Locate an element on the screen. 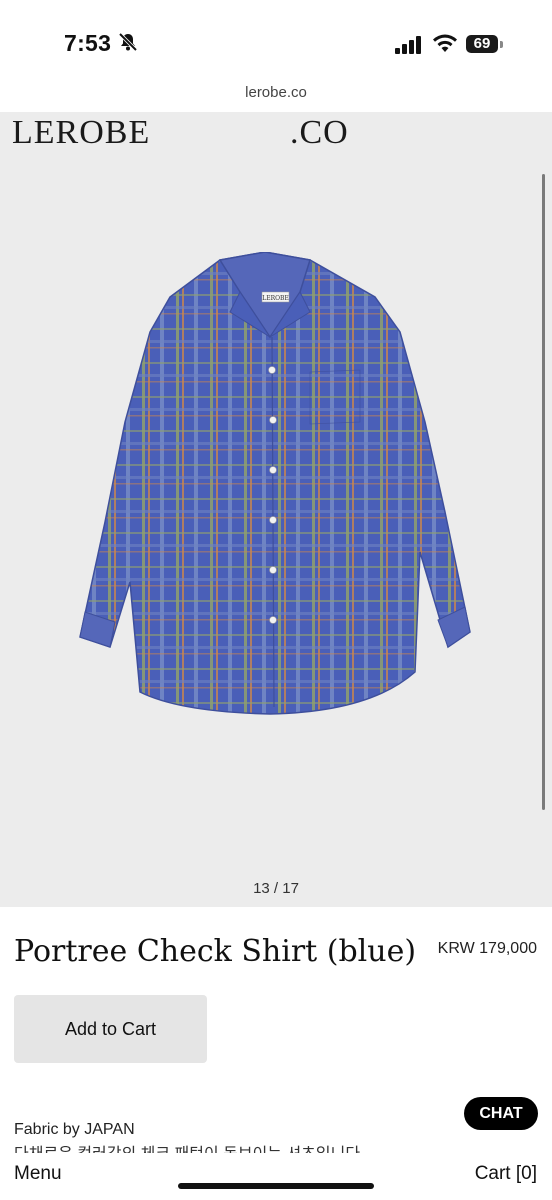 The height and width of the screenshot is (1200, 552). gallery-counter: 13 / 17 is located at coordinates (276, 888).